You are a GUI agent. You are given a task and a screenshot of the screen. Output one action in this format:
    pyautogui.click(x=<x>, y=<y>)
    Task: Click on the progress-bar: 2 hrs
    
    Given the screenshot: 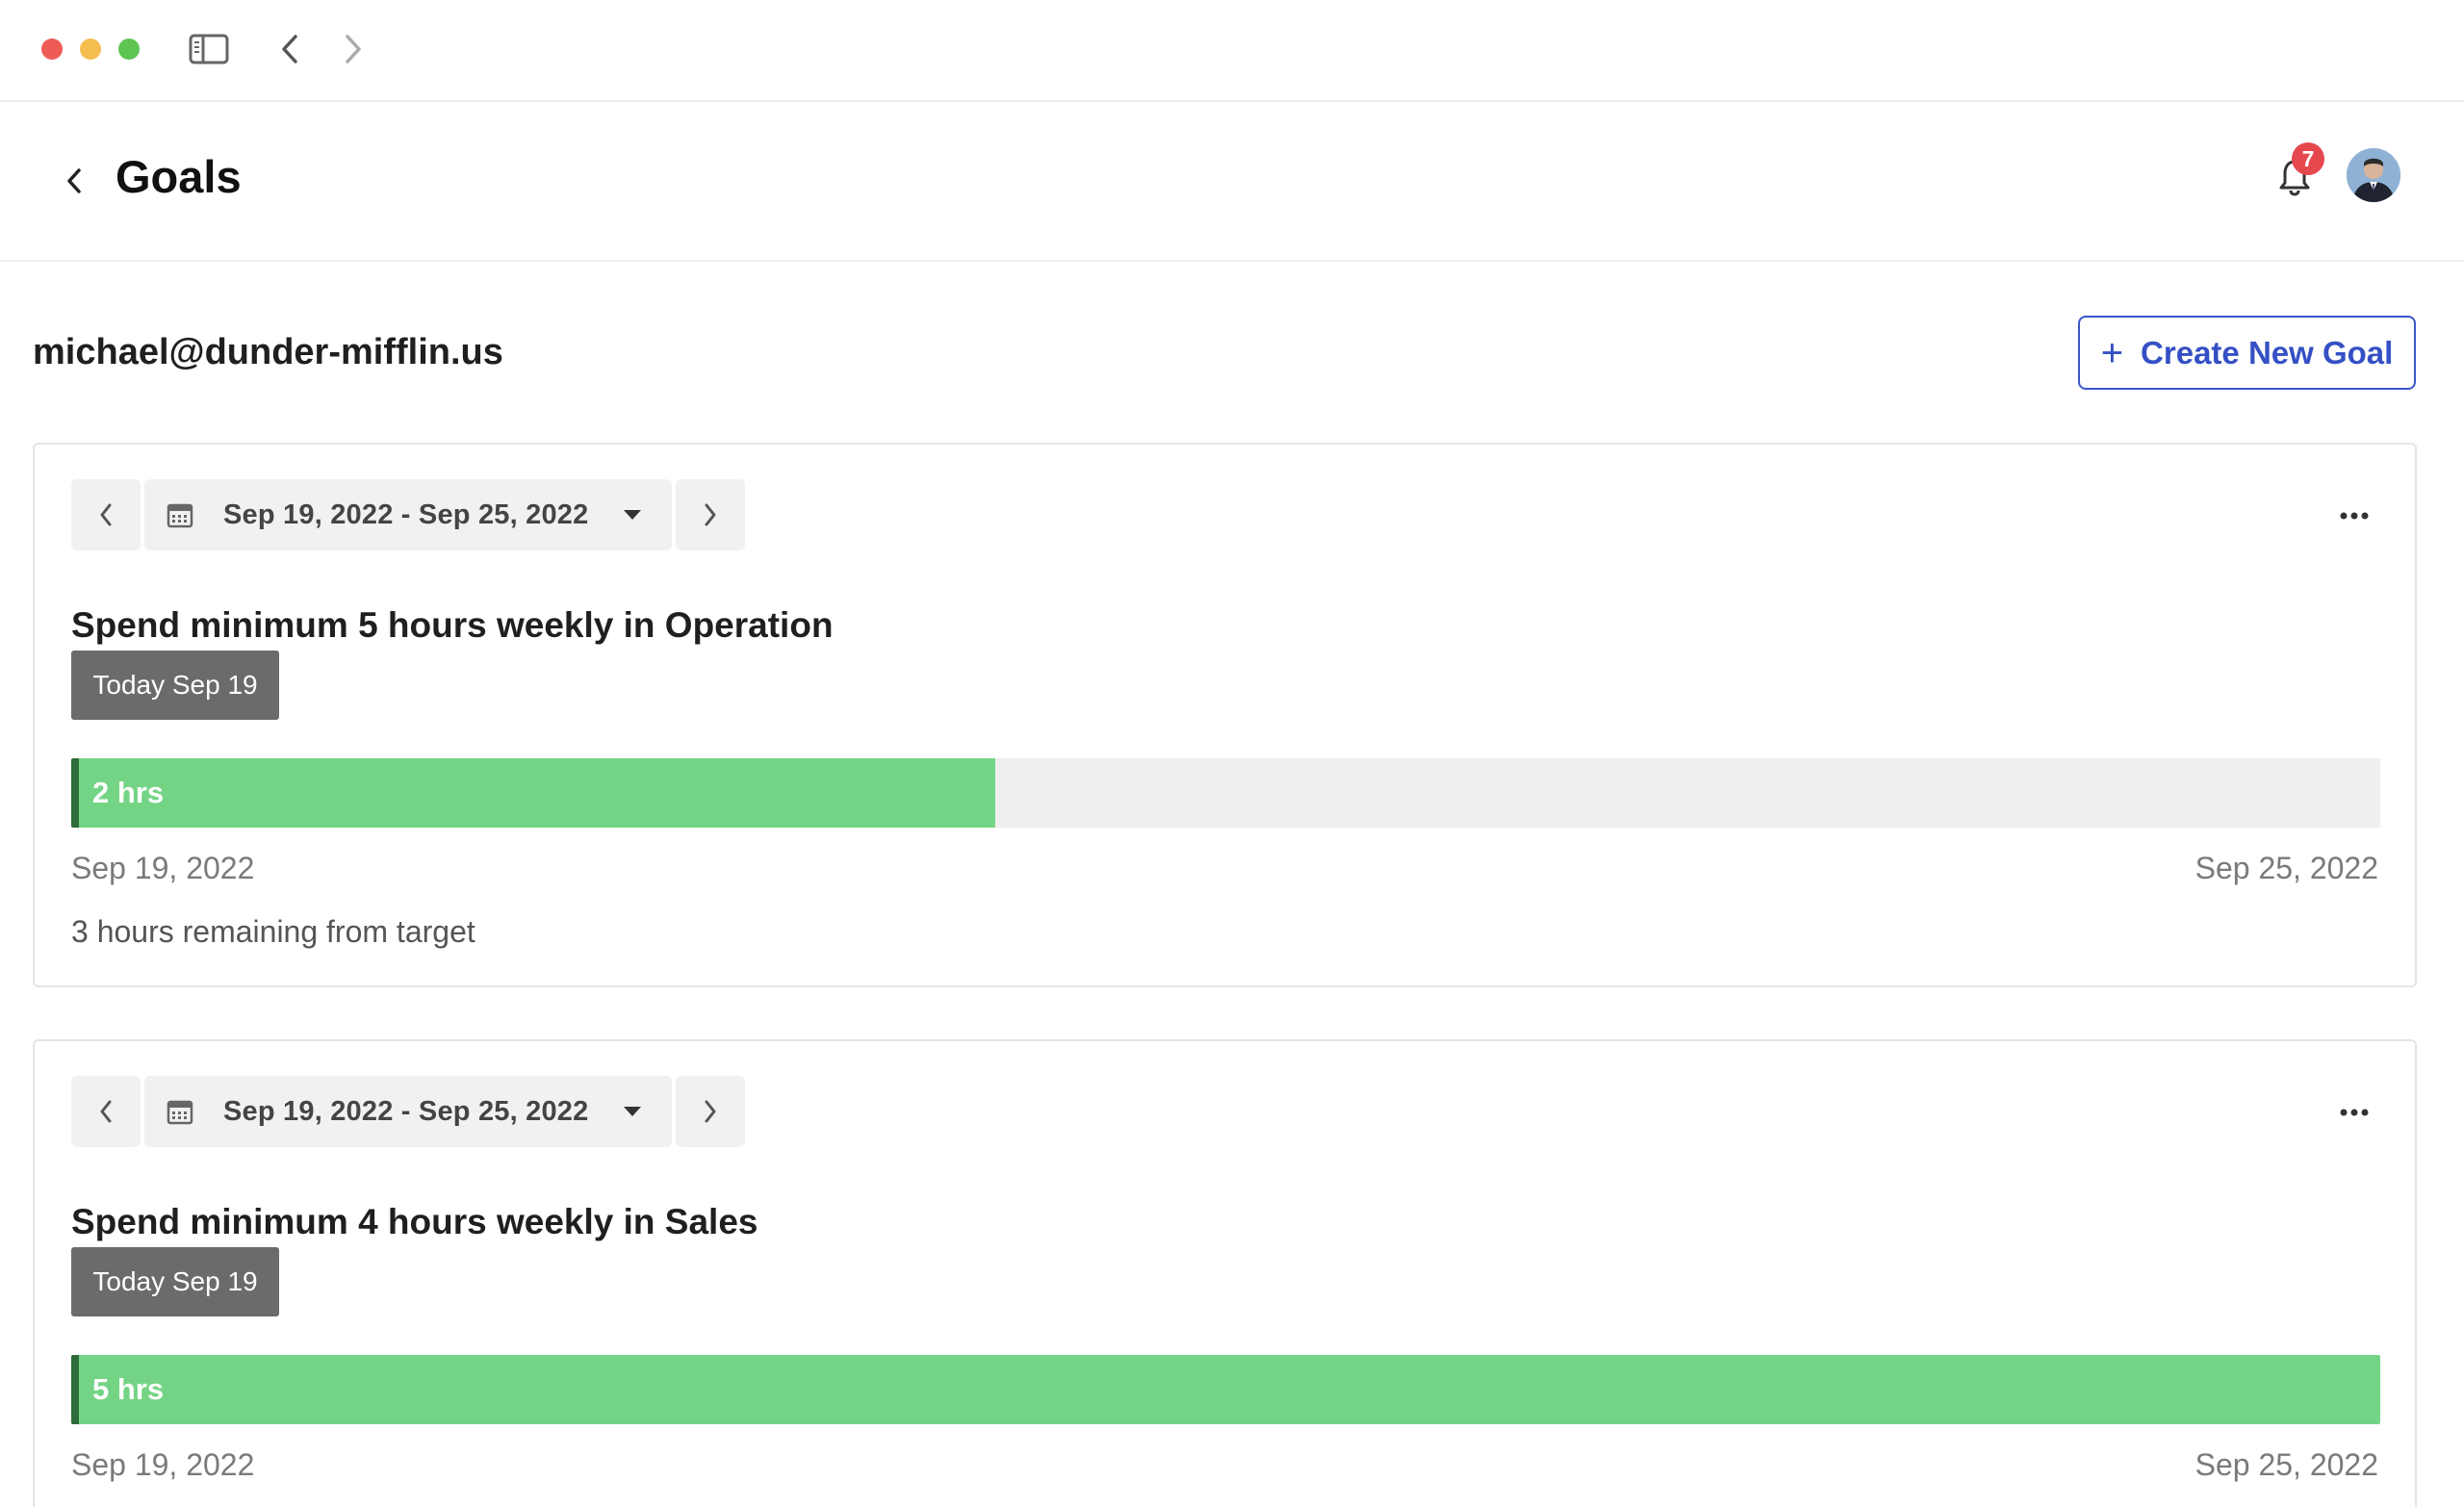 What is the action you would take?
    pyautogui.click(x=1225, y=793)
    